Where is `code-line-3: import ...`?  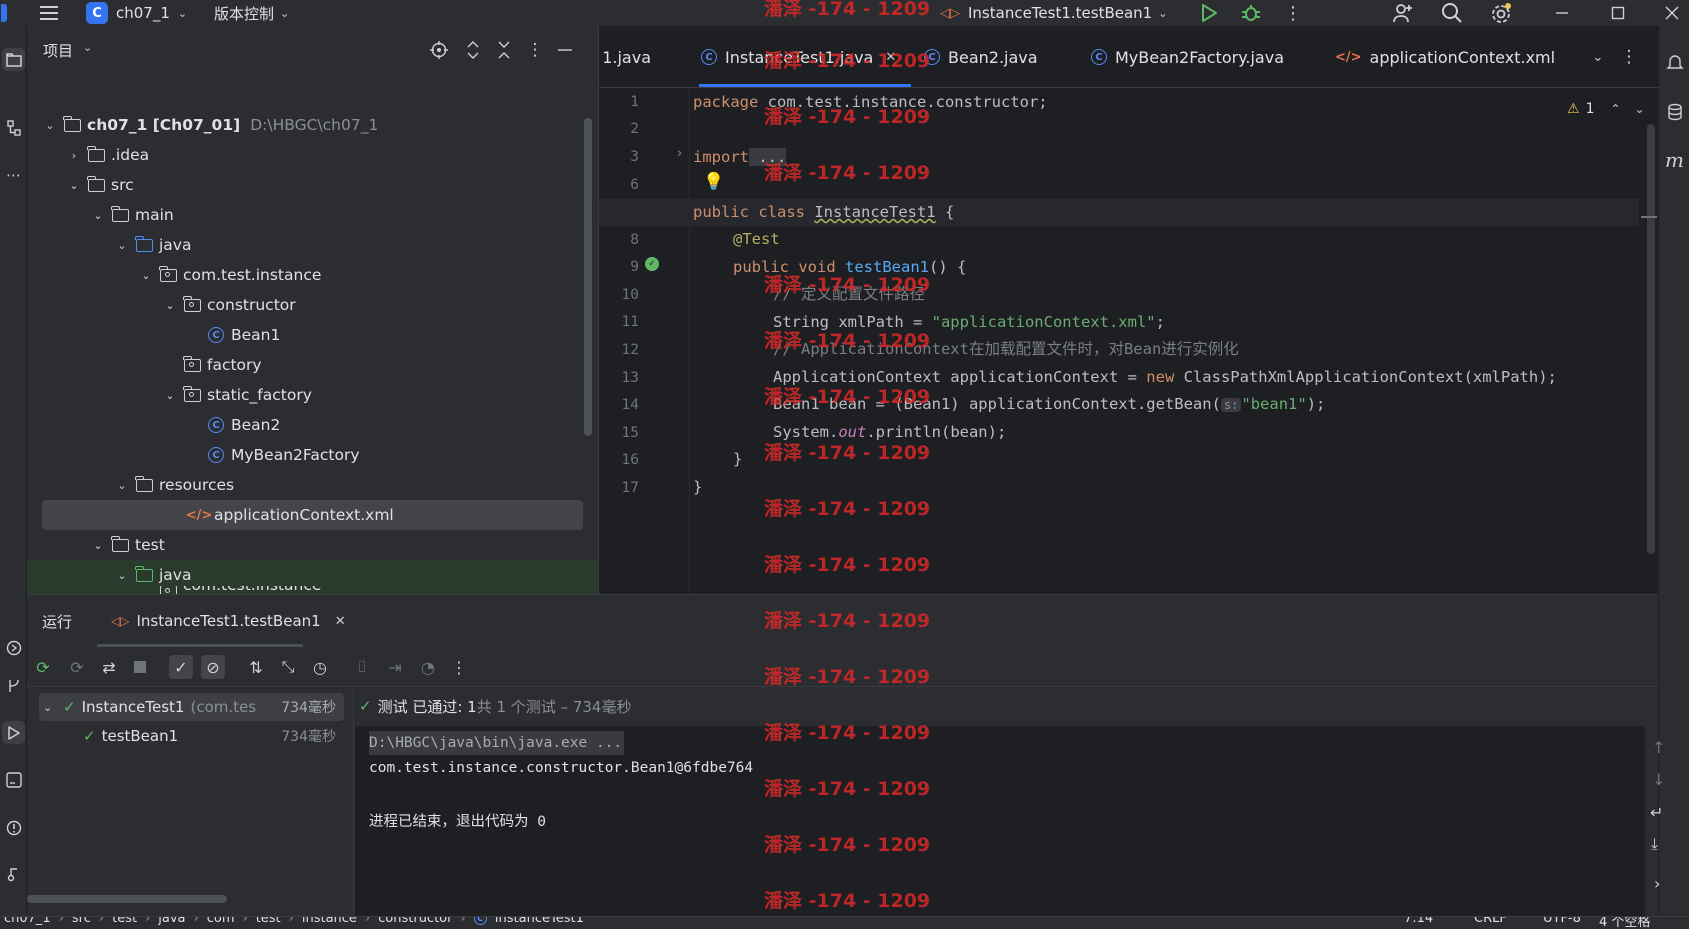
code-line-3: import ... is located at coordinates (740, 157).